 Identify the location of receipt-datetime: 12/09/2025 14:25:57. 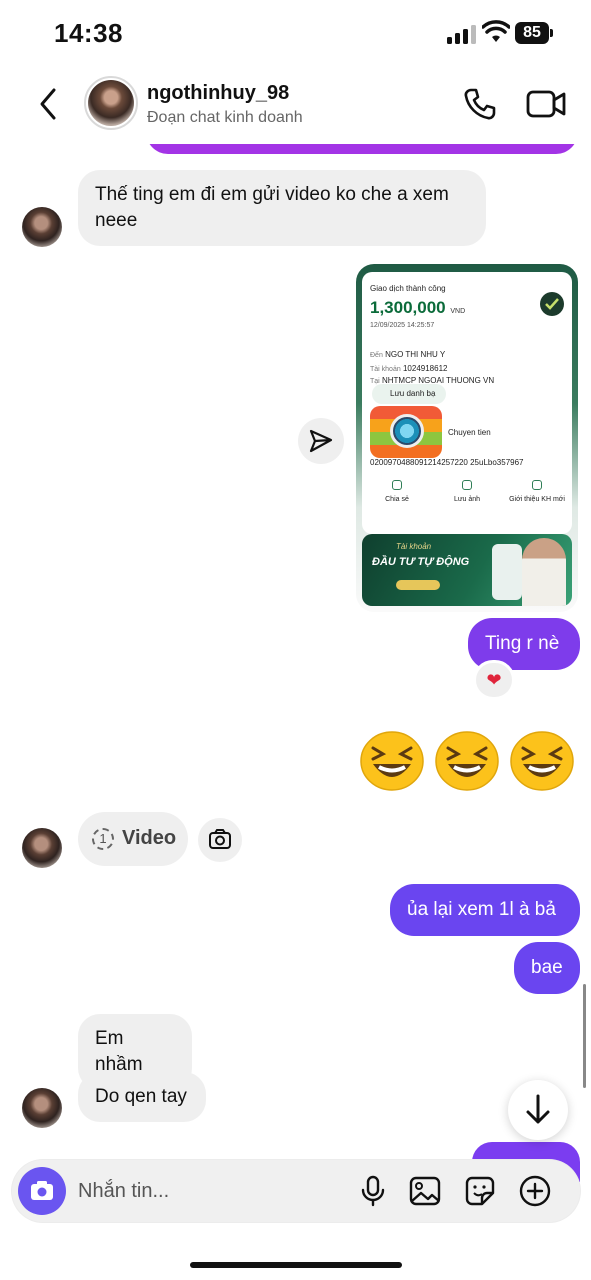
(402, 325).